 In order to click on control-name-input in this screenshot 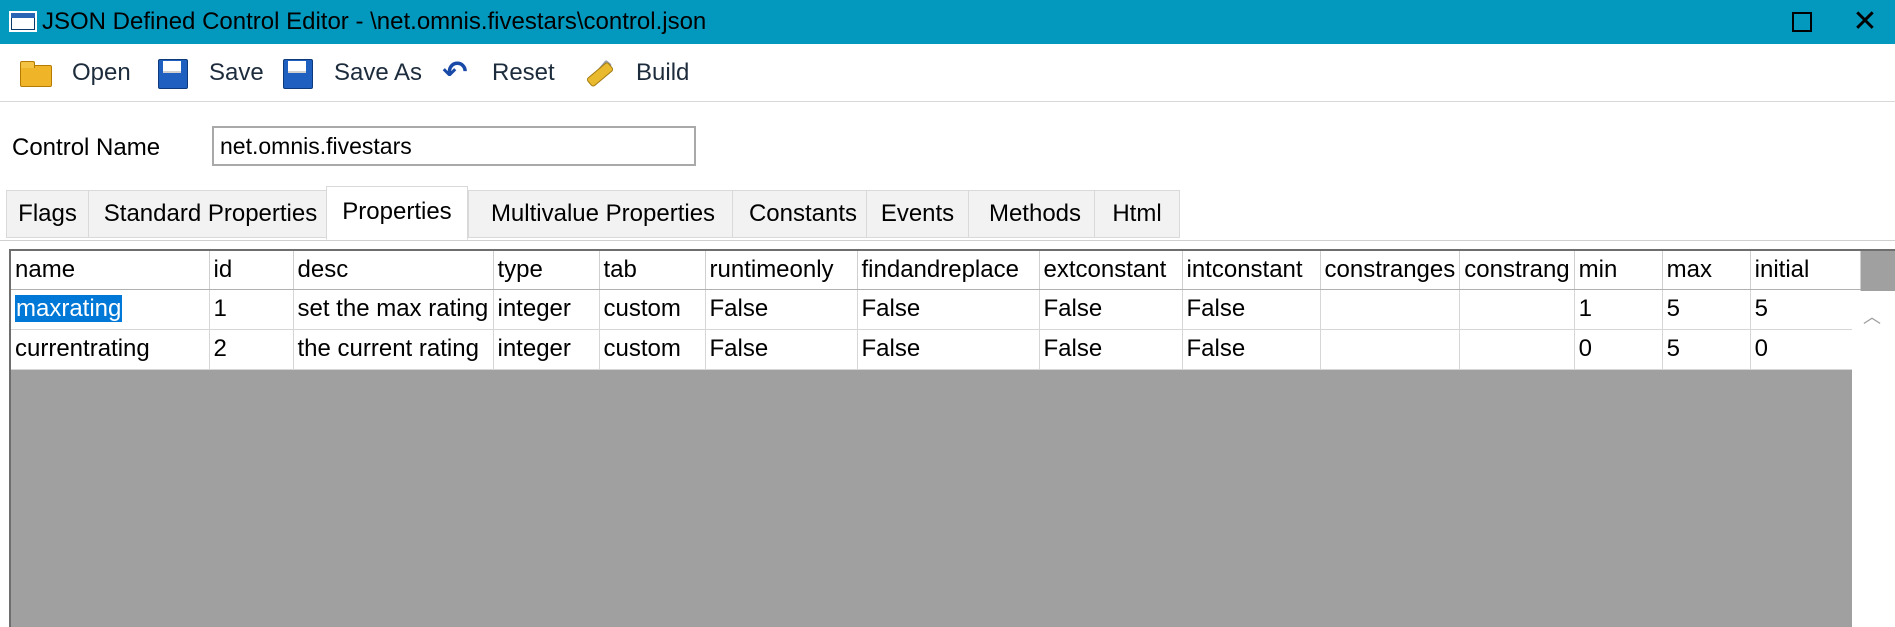, I will do `click(454, 146)`.